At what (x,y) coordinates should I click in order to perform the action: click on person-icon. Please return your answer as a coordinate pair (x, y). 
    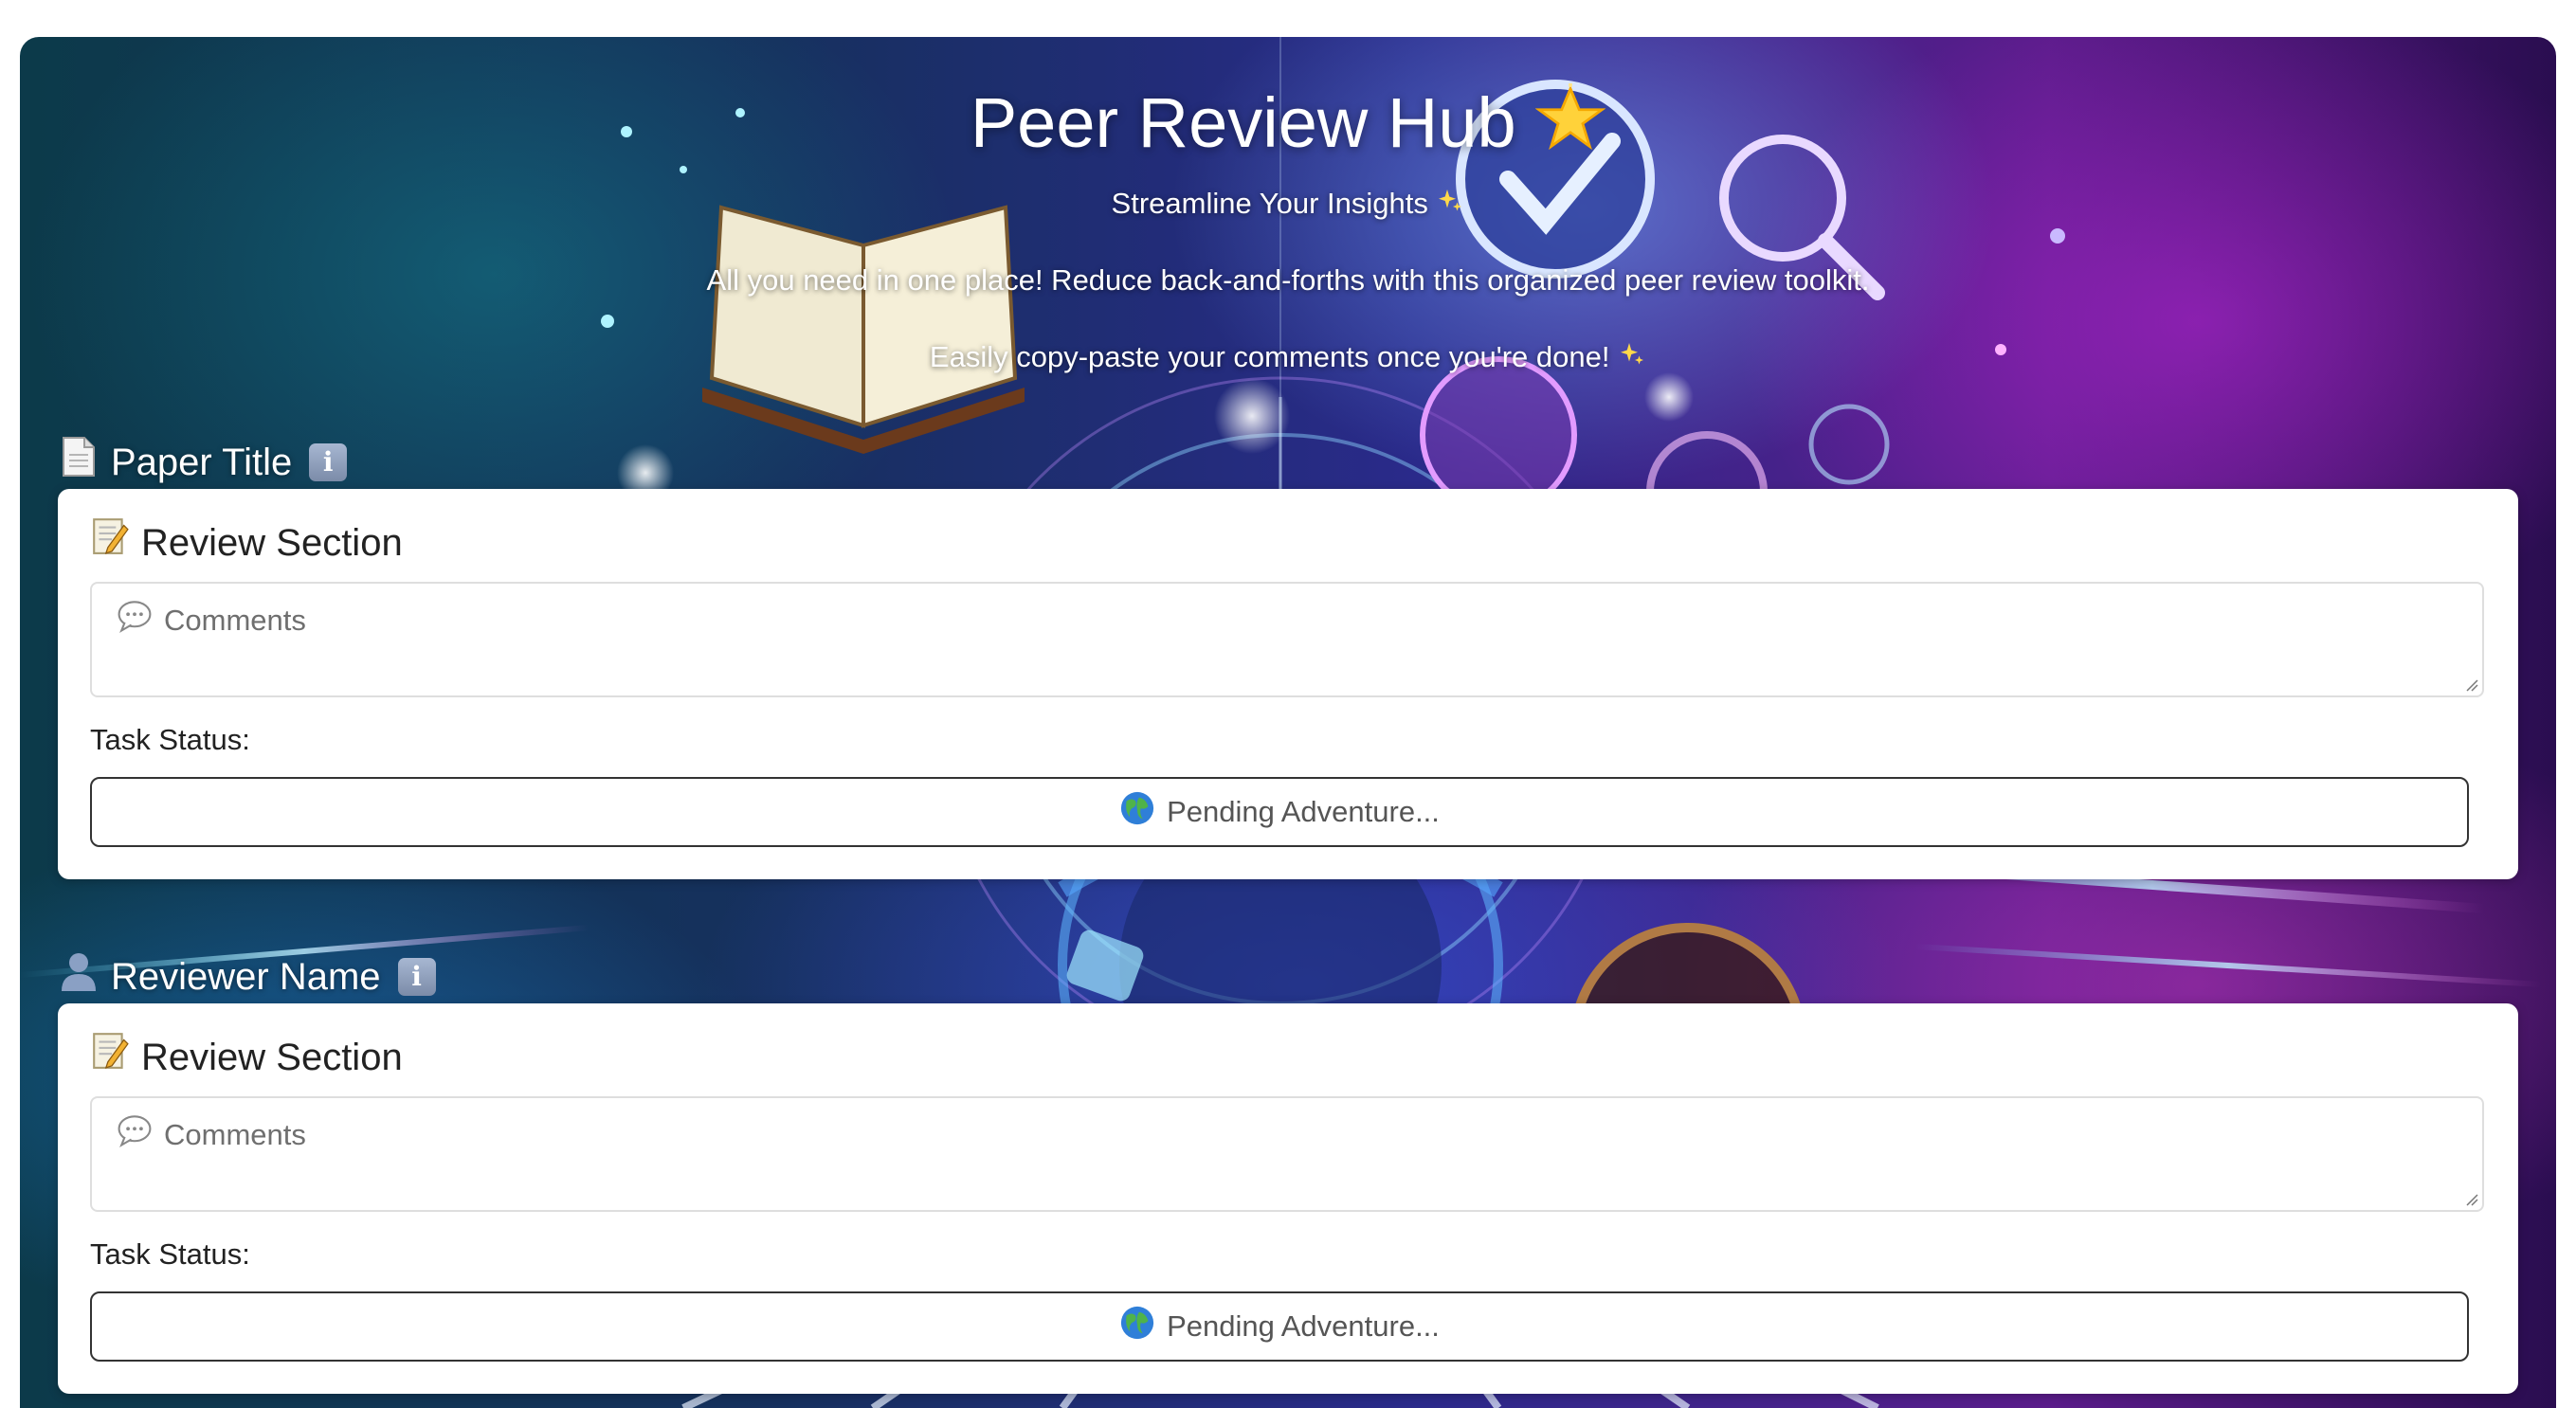
    Looking at the image, I should click on (79, 977).